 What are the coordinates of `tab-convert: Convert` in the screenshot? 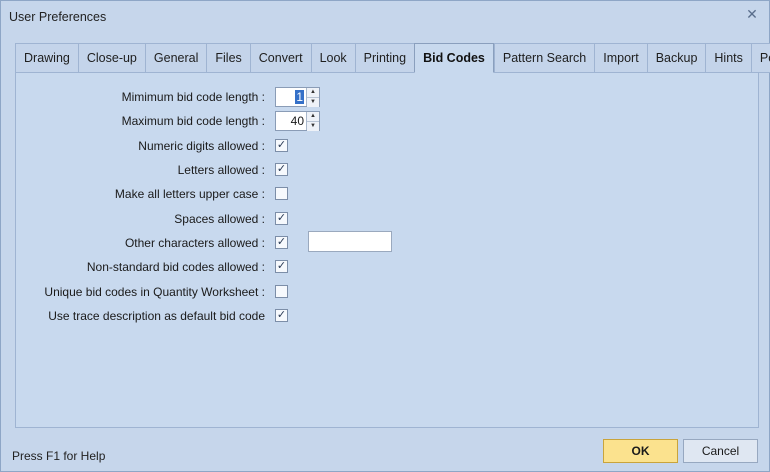 It's located at (280, 58).